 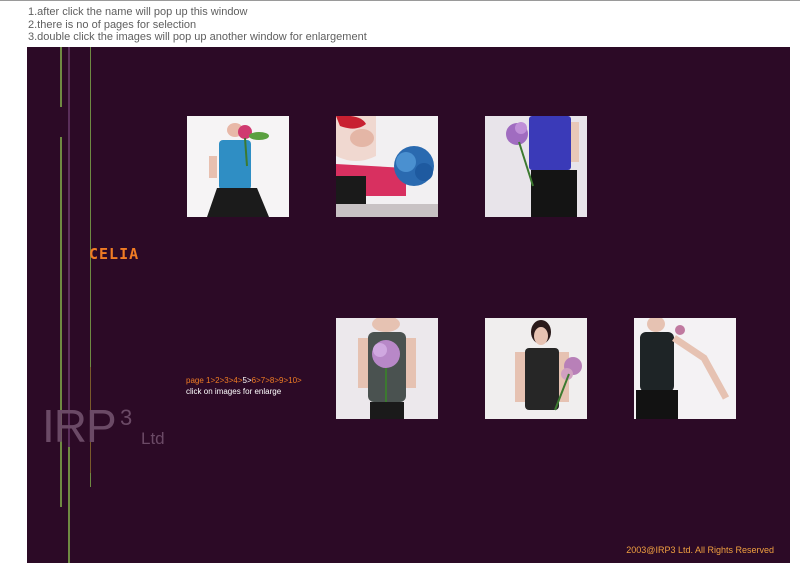 What do you see at coordinates (256, 380) in the screenshot?
I see `page-link-6: 6>` at bounding box center [256, 380].